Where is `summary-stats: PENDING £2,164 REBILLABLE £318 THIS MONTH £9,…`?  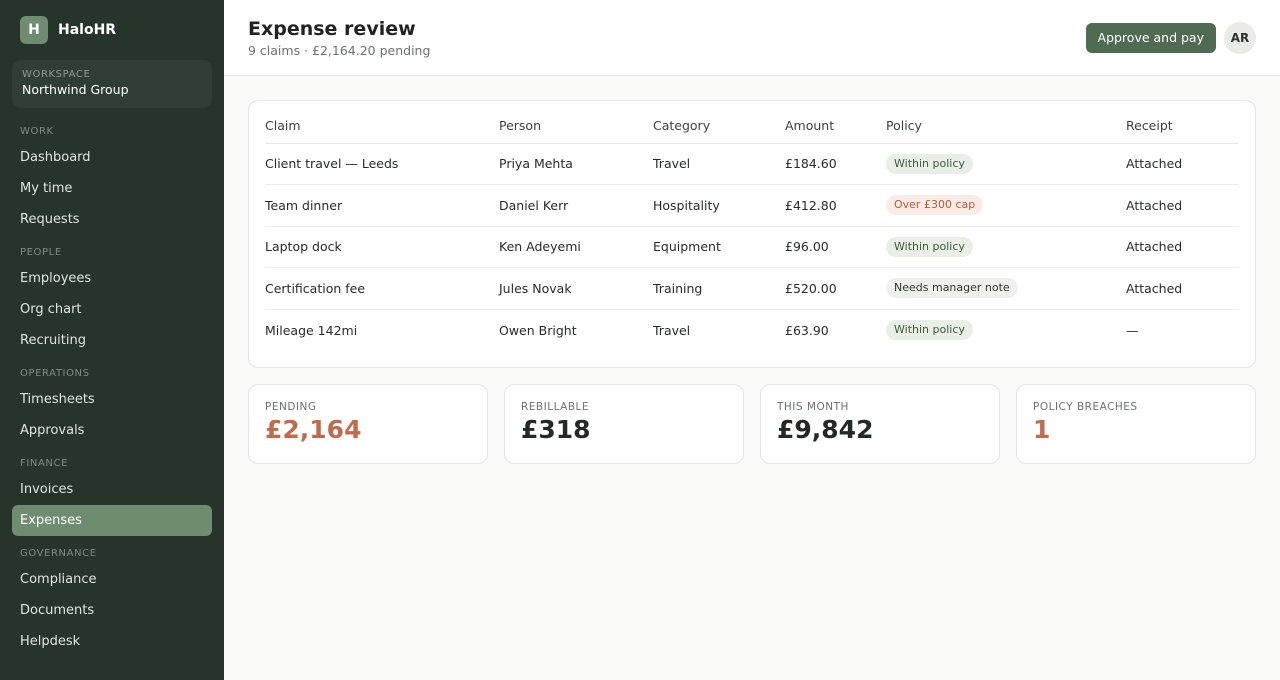
summary-stats: PENDING £2,164 REBILLABLE £318 THIS MONTH £9,… is located at coordinates (752, 423).